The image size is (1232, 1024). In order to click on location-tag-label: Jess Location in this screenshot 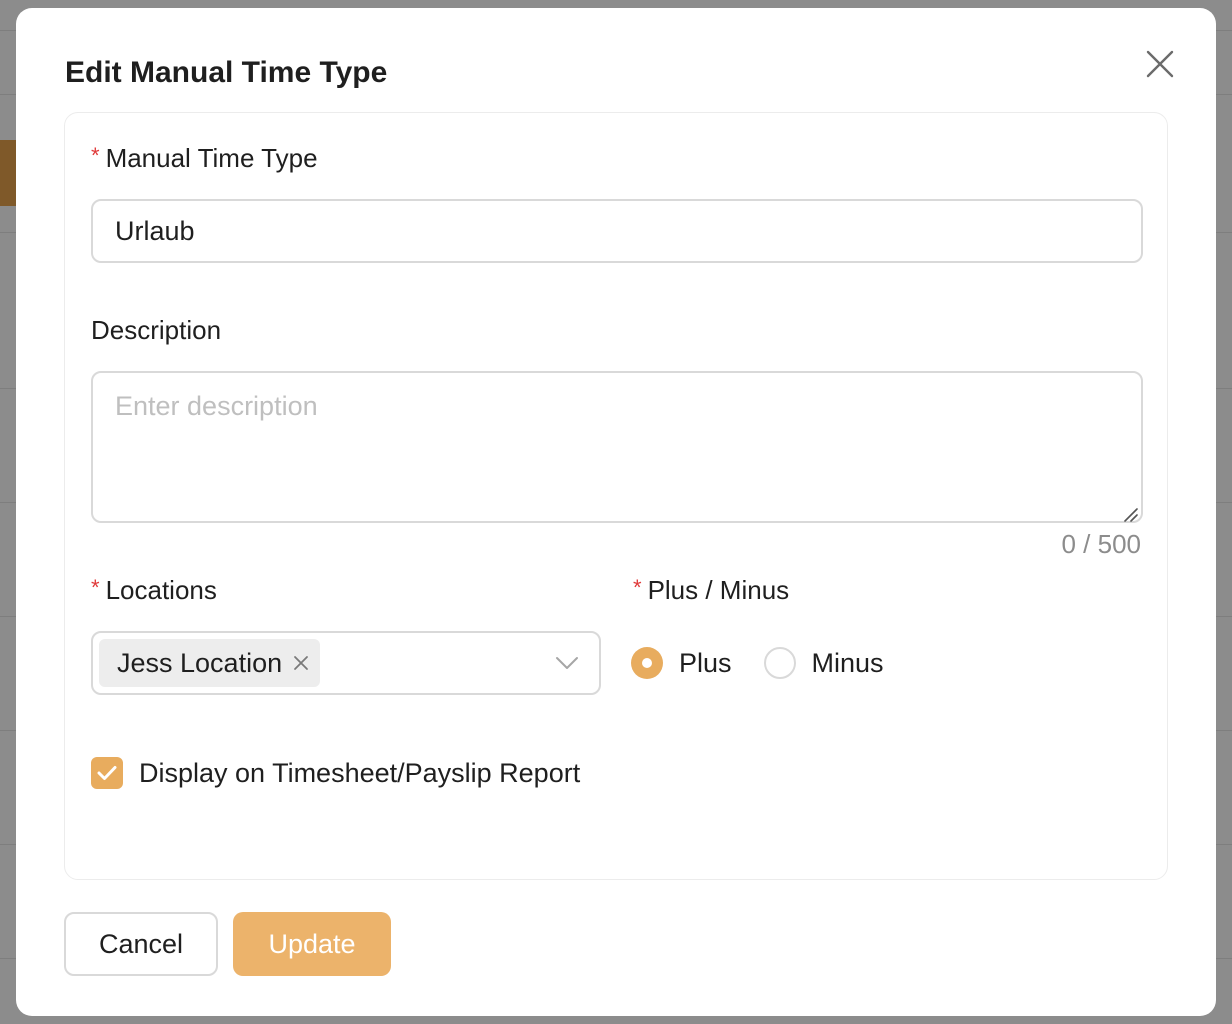, I will do `click(200, 662)`.